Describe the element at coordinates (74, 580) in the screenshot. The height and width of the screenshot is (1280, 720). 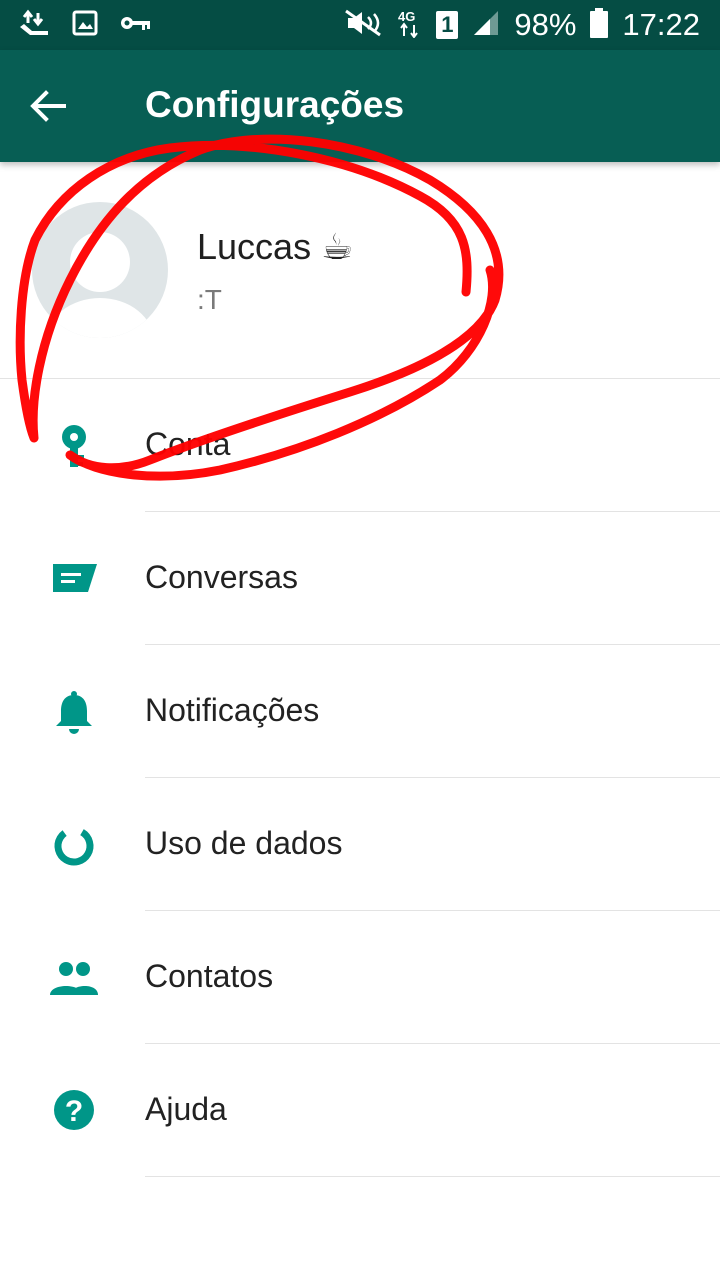
I see `chat-icon` at that location.